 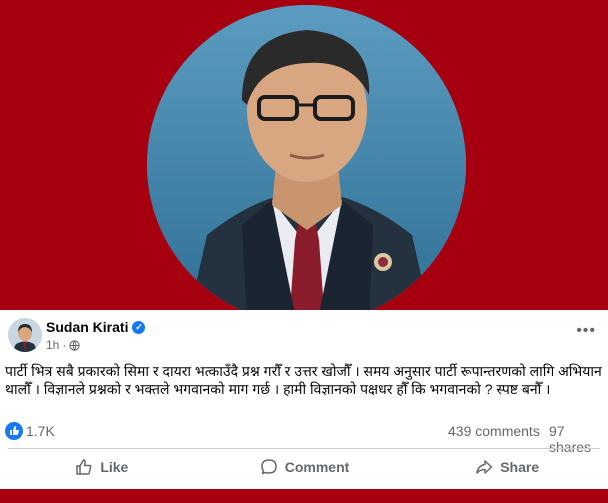 I want to click on verified-check-icon: ✓, so click(x=139, y=327).